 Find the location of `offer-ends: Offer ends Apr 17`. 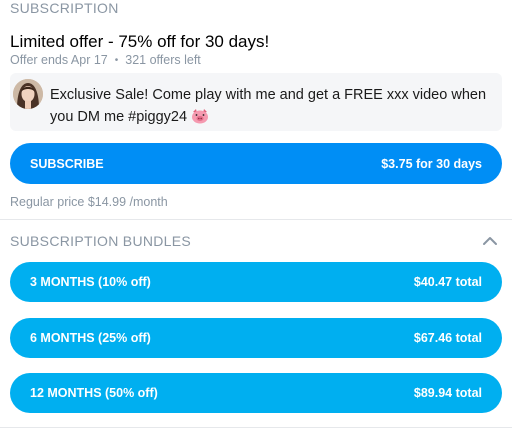

offer-ends: Offer ends Apr 17 is located at coordinates (59, 60).